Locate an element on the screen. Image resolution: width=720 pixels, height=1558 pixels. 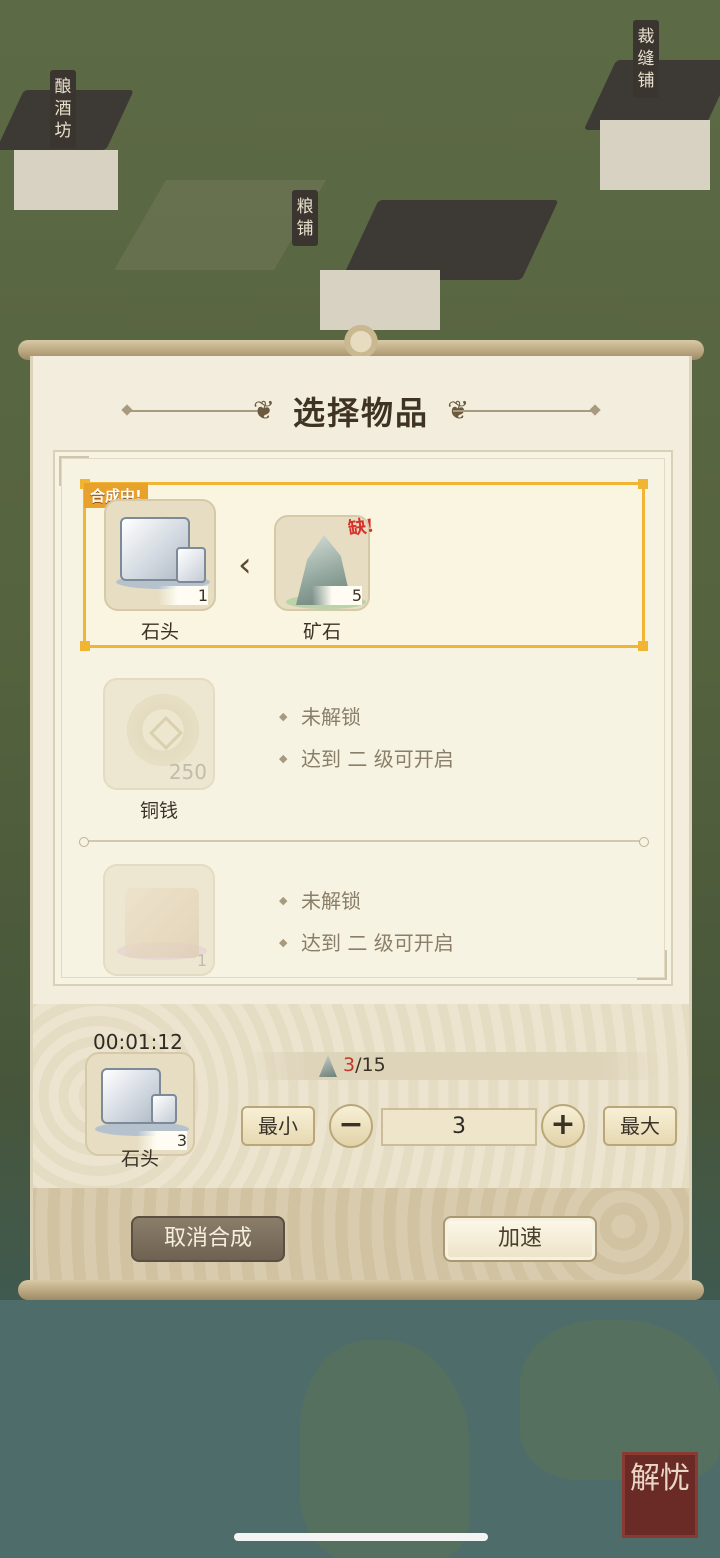
dialog-header: ❦ 选择物品 ❦ is located at coordinates (361, 411).